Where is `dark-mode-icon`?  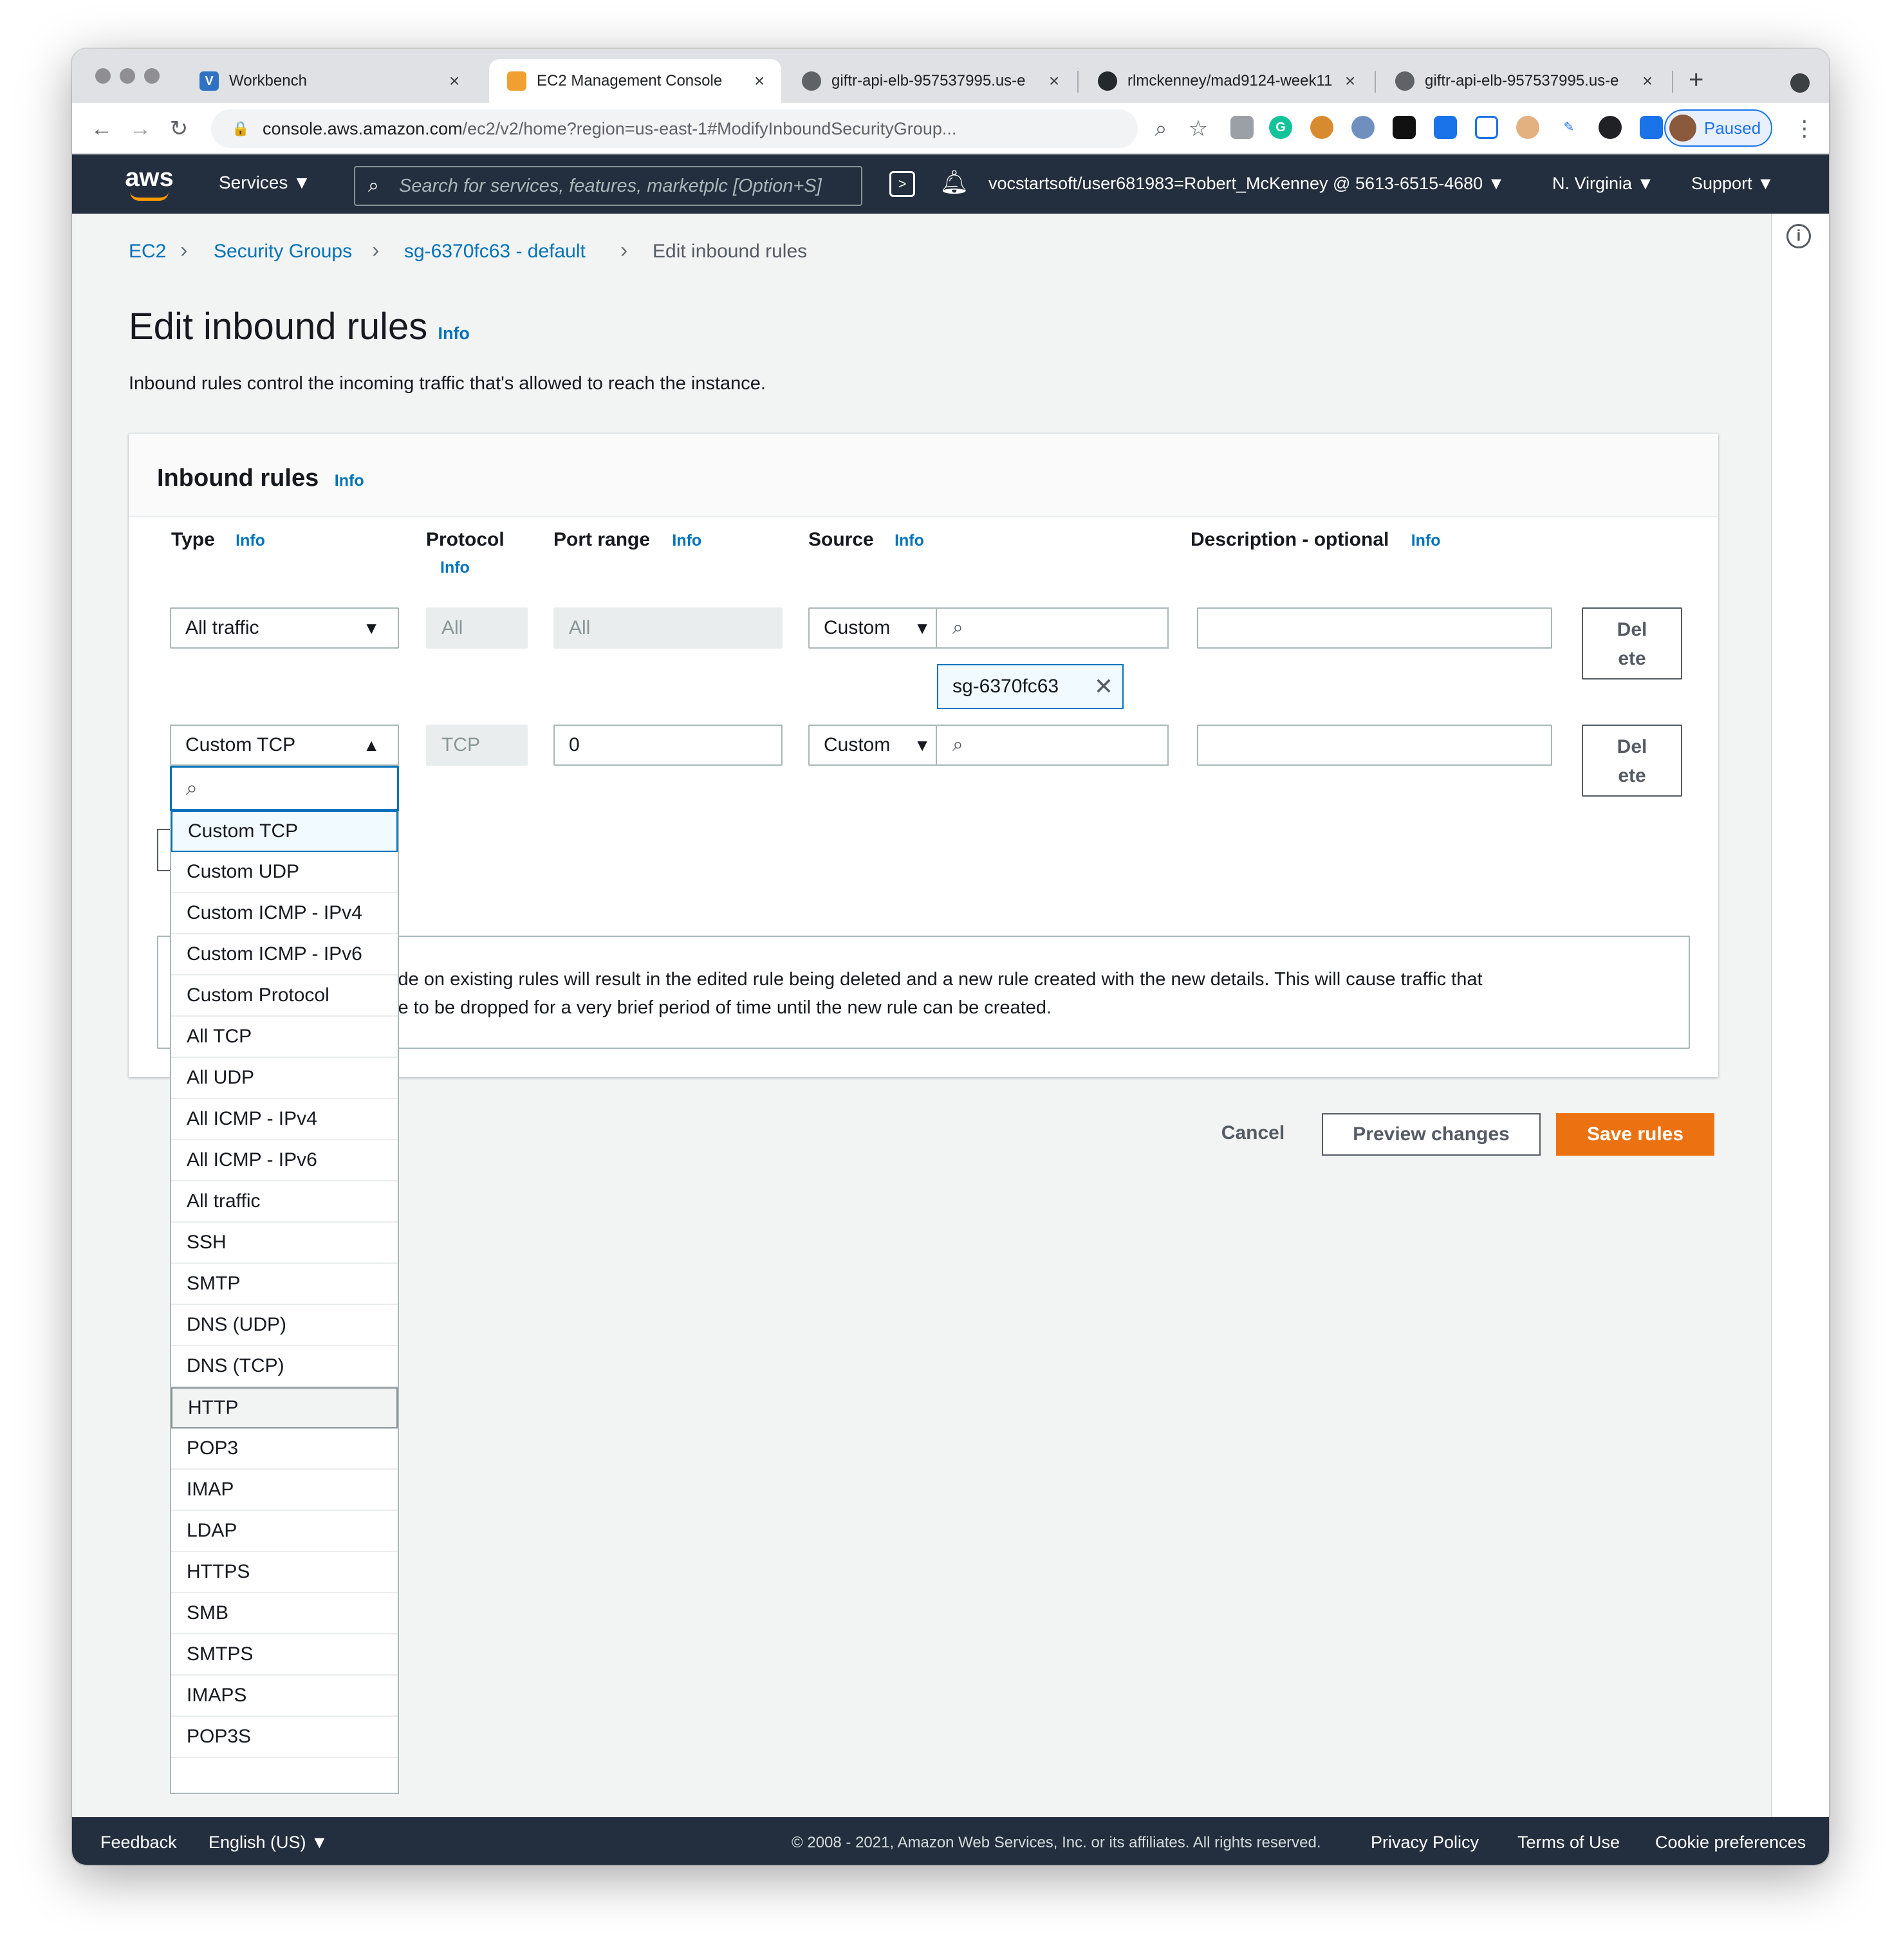
dark-mode-icon is located at coordinates (1610, 128).